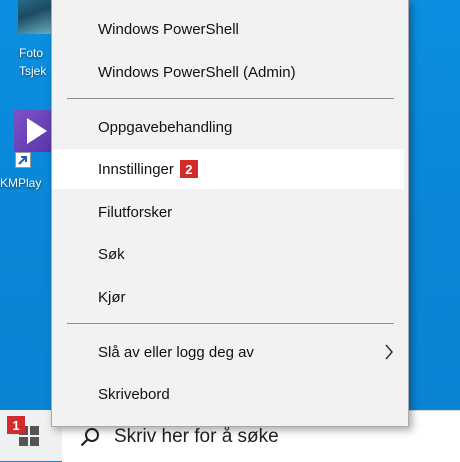 This screenshot has width=460, height=462. Describe the element at coordinates (23, 160) in the screenshot. I see `shortcut-arrow-icon` at that location.